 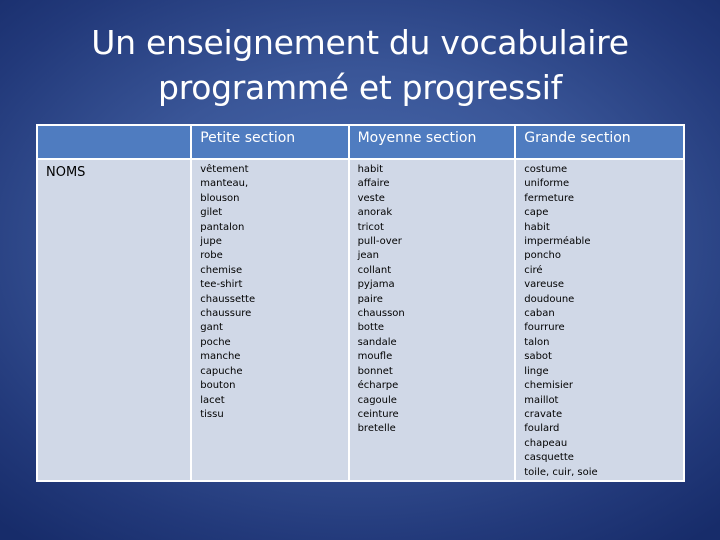 What do you see at coordinates (557, 242) in the screenshot?
I see `vocab-word: imperméable` at bounding box center [557, 242].